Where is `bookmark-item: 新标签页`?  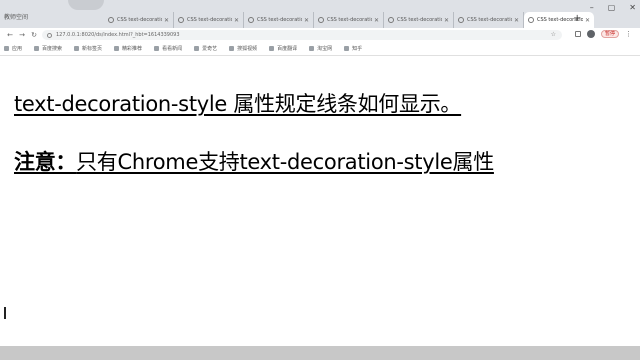
bookmark-item: 新标签页 is located at coordinates (88, 48).